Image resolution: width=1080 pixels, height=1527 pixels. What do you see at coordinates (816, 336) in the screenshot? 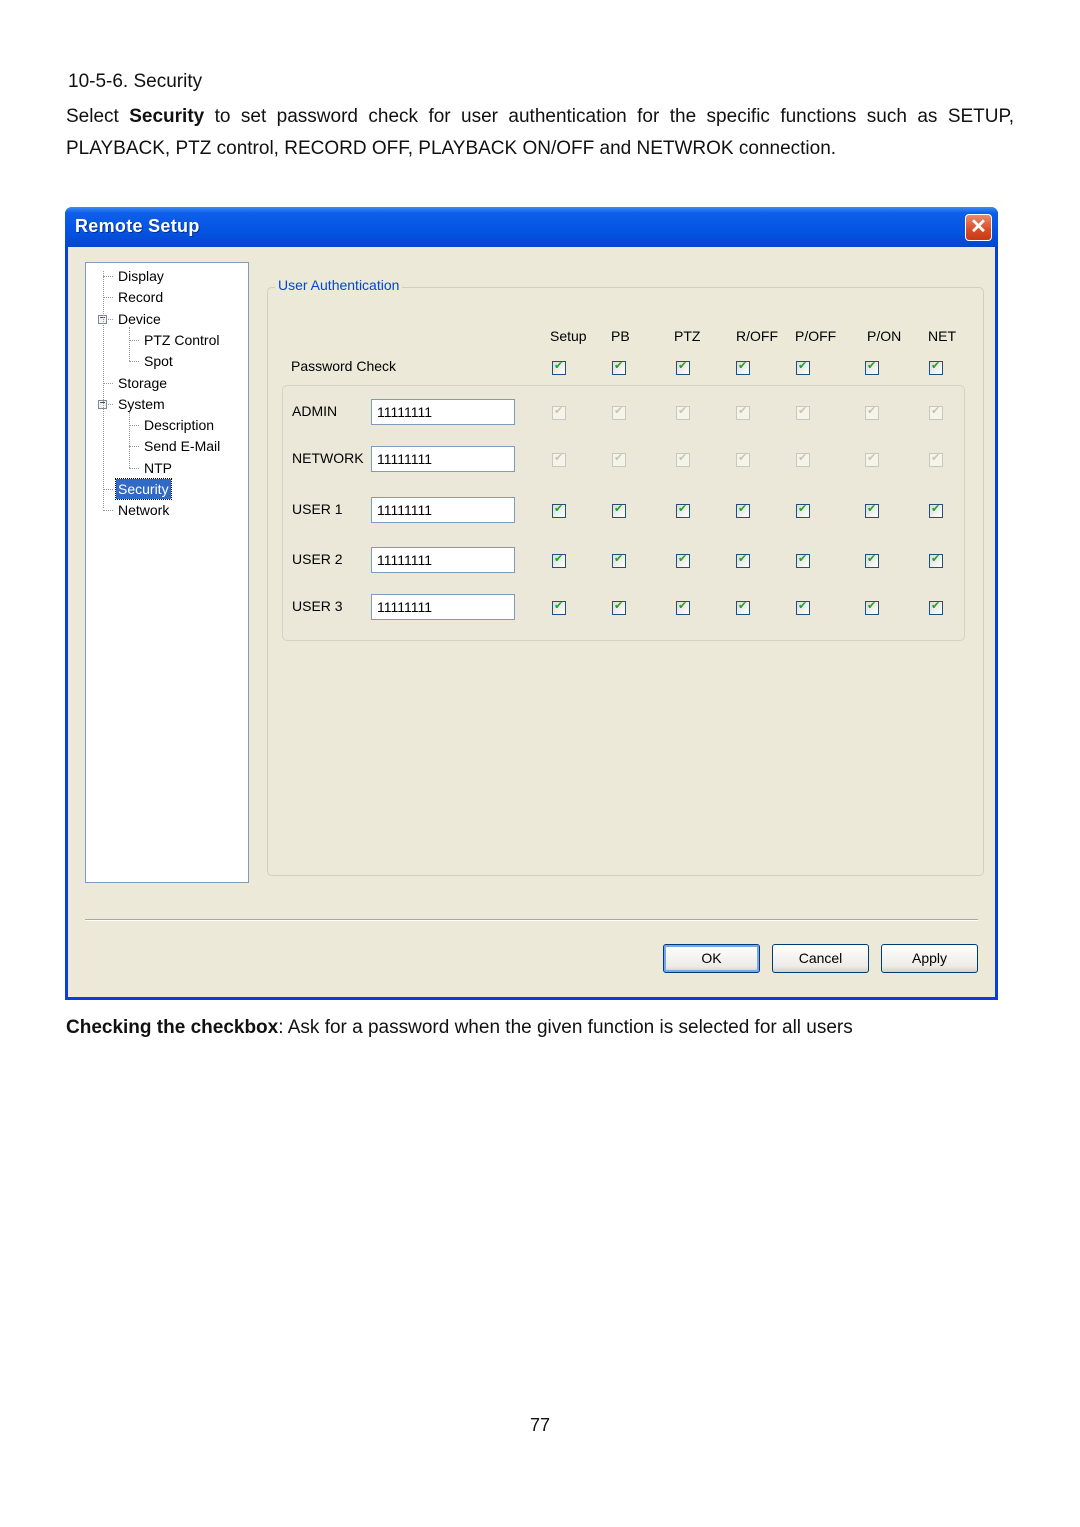
I see `column-header-p-off: P/OFF` at bounding box center [816, 336].